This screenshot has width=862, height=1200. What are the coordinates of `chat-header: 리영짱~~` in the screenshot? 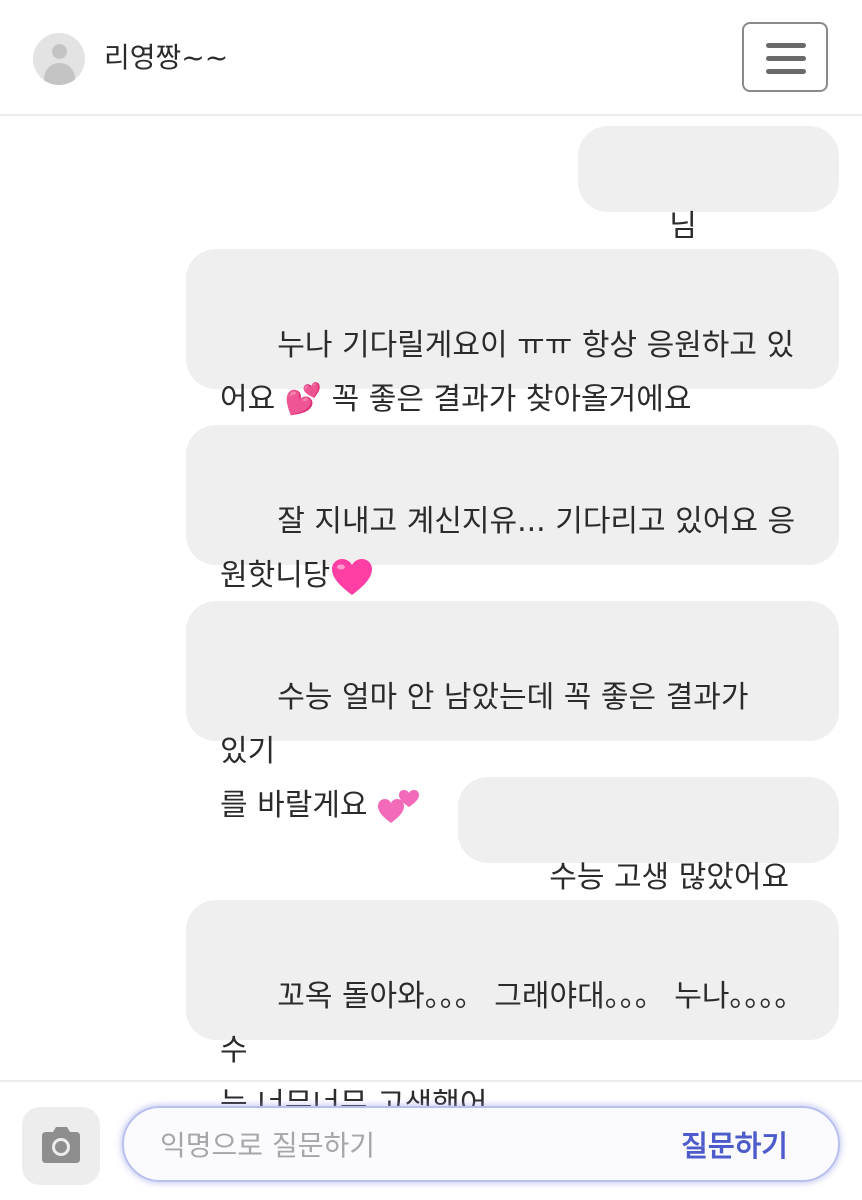 It's located at (431, 58).